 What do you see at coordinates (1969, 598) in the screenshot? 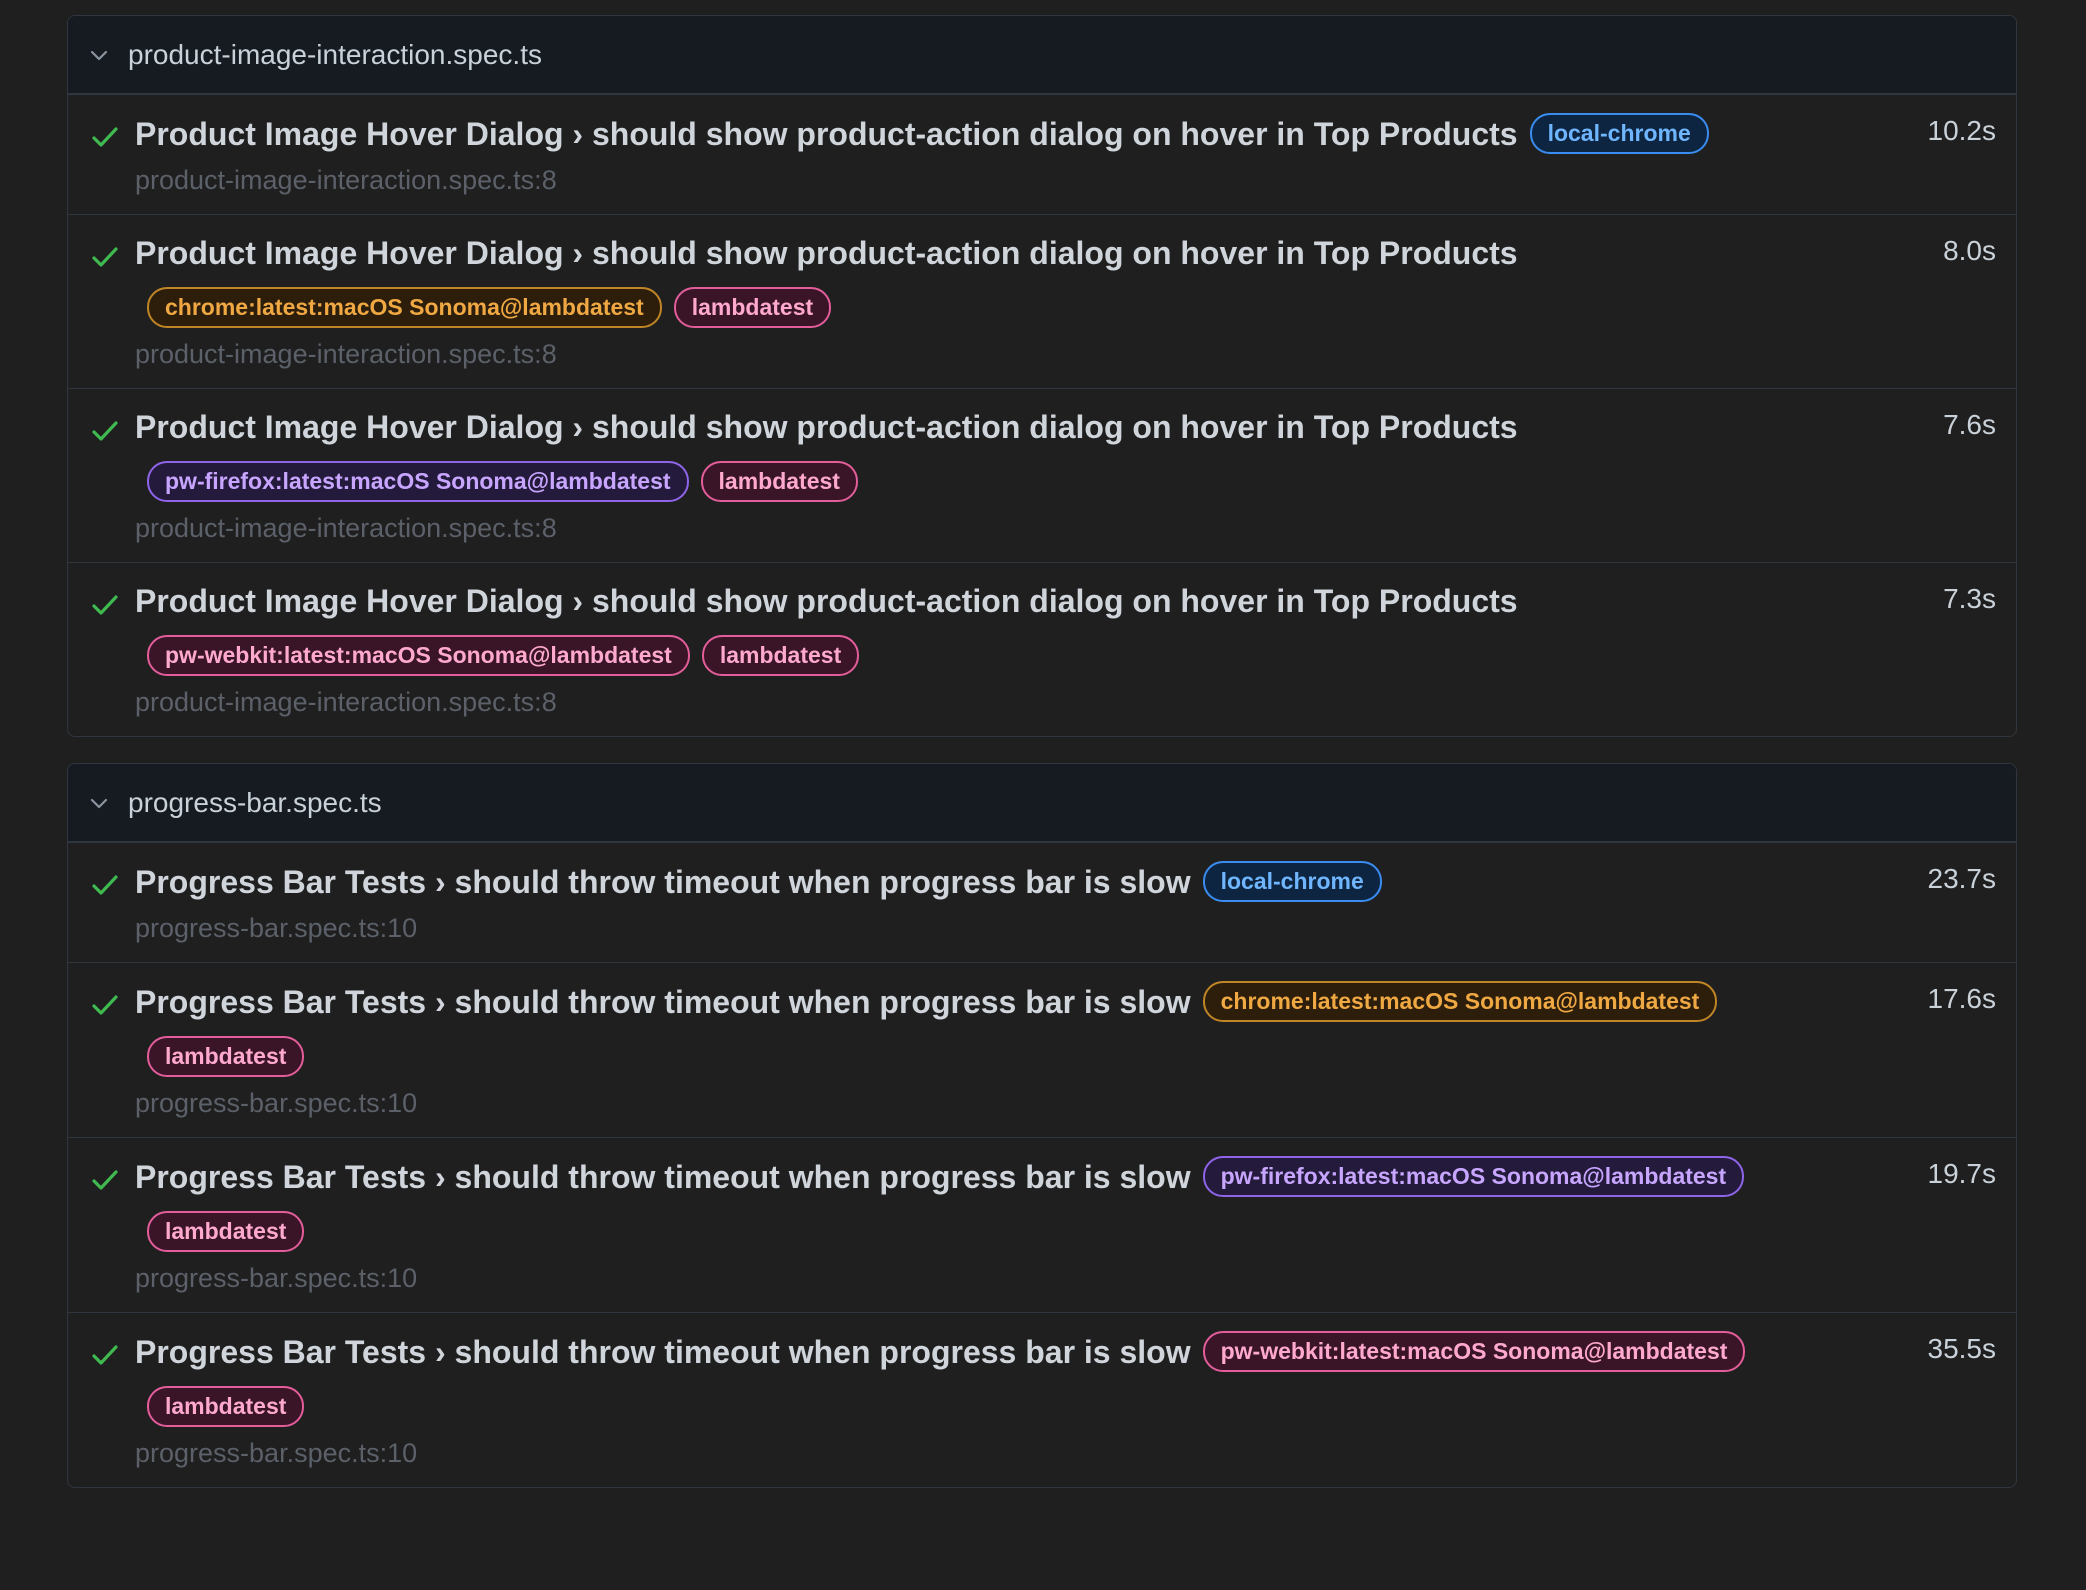
I see `test-duration: 7.3s` at bounding box center [1969, 598].